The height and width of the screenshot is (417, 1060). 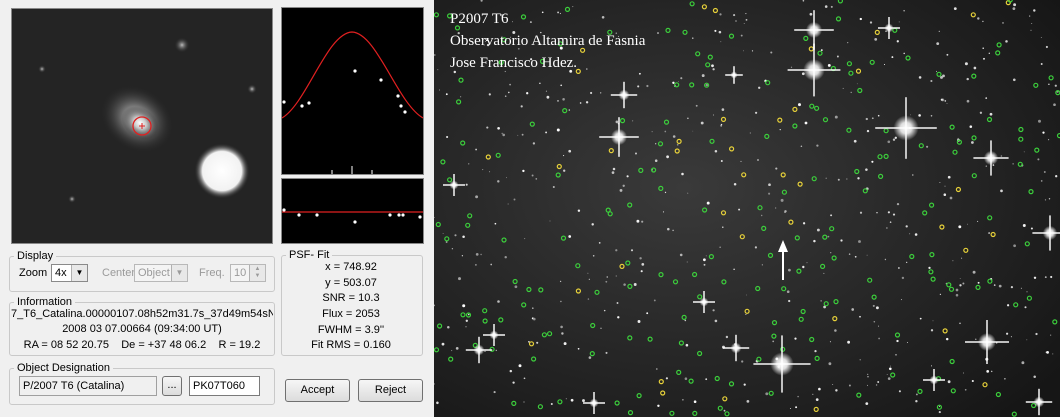 I want to click on spinner-arrows-icon: ▲ ▼, so click(x=257, y=273).